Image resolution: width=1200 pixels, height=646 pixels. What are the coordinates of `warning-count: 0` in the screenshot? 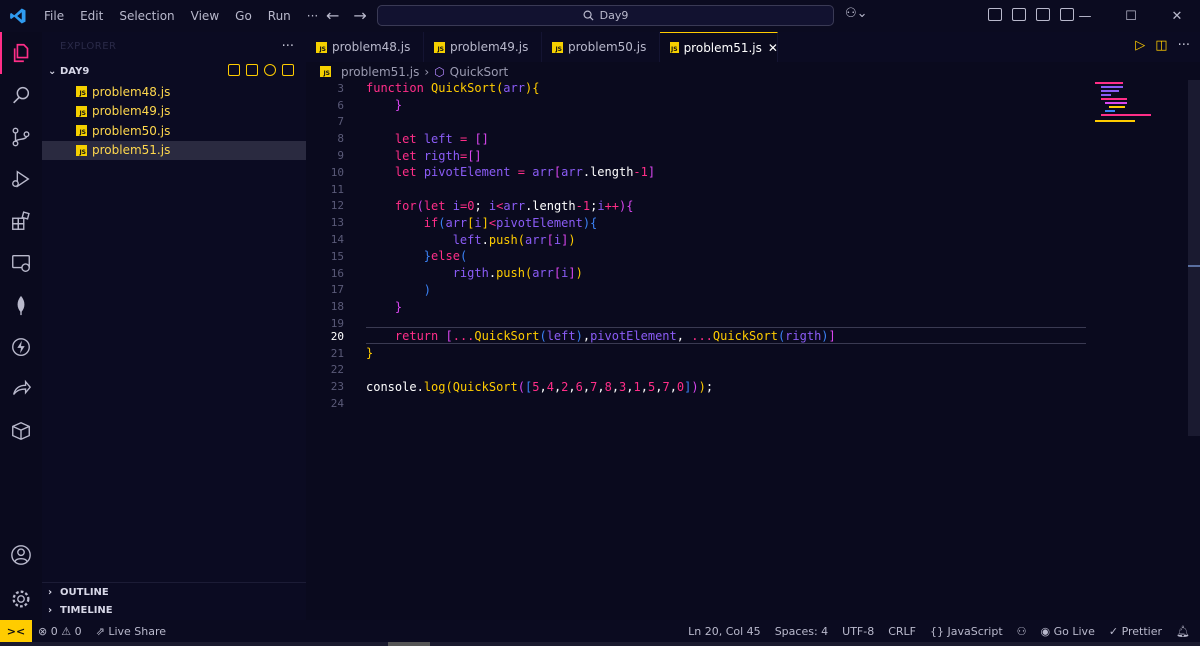 It's located at (78, 631).